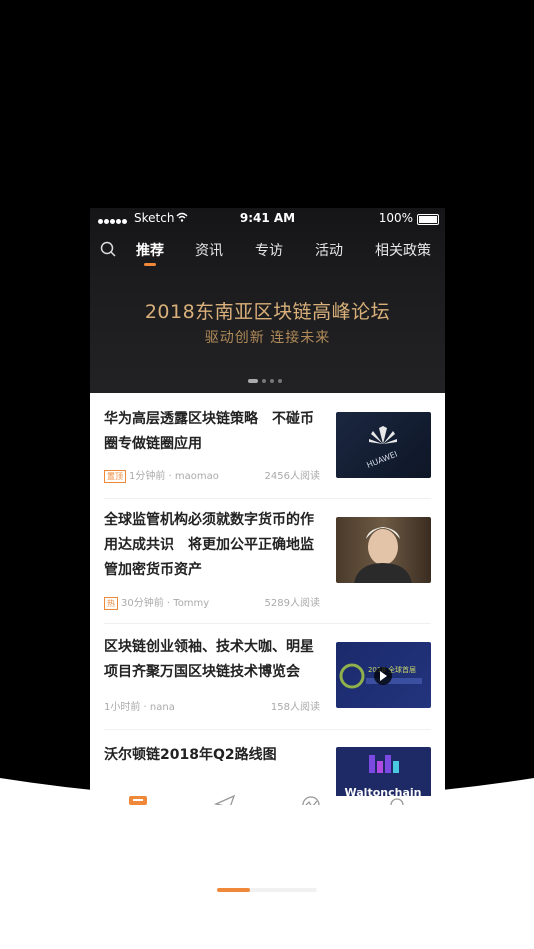  I want to click on article-meta: 置顶 1分钟前 · maomao 2456人阅读, so click(212, 475).